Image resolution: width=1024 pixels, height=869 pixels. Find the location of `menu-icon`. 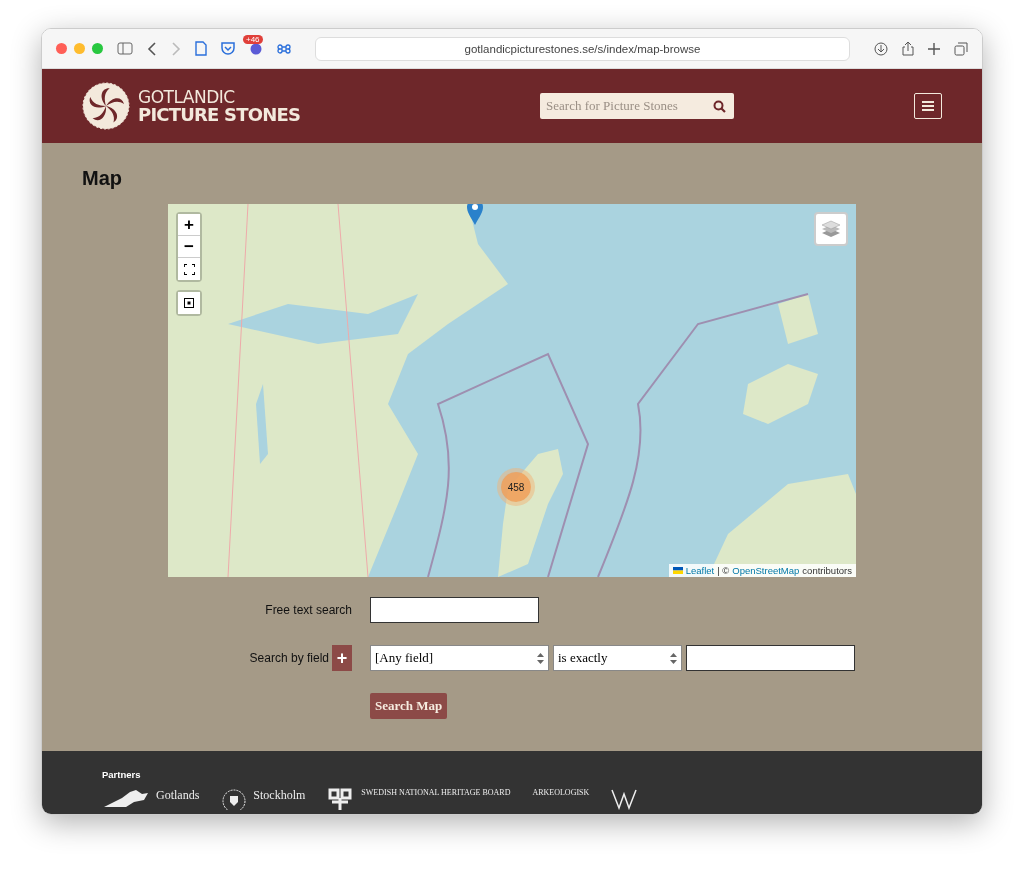

menu-icon is located at coordinates (928, 106).